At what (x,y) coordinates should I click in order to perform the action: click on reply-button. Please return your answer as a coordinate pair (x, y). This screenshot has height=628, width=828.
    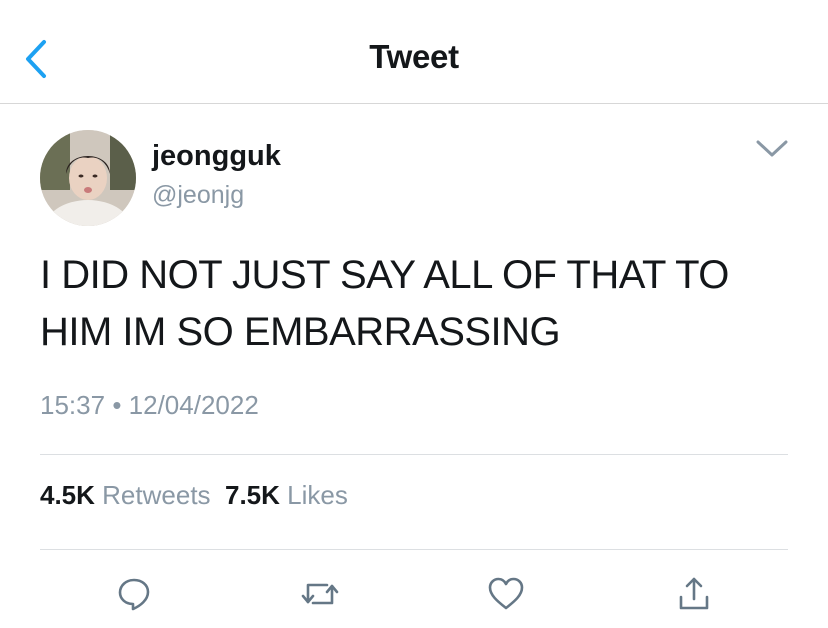
    Looking at the image, I should click on (134, 594).